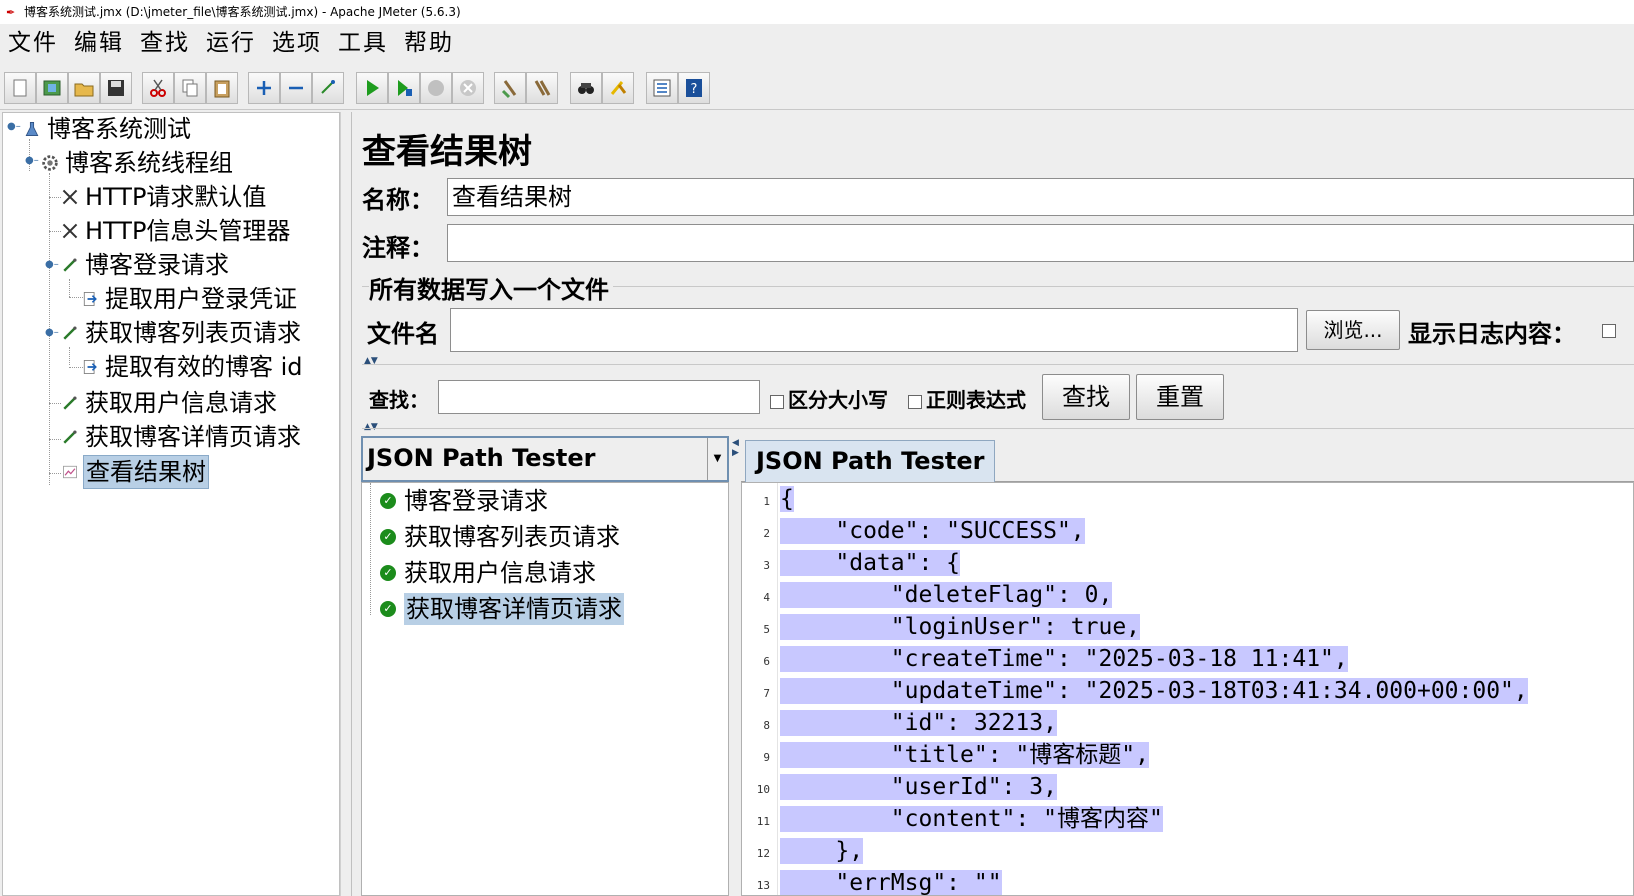  I want to click on menu-search: 查找, so click(165, 43).